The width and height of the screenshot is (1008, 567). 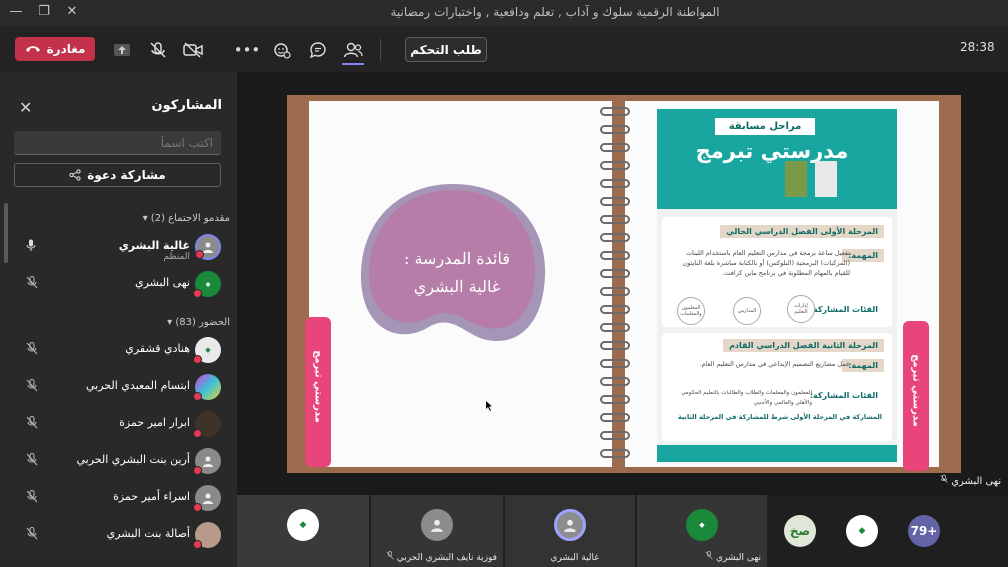 I want to click on request-control-button: طلب التحكم, so click(x=446, y=49).